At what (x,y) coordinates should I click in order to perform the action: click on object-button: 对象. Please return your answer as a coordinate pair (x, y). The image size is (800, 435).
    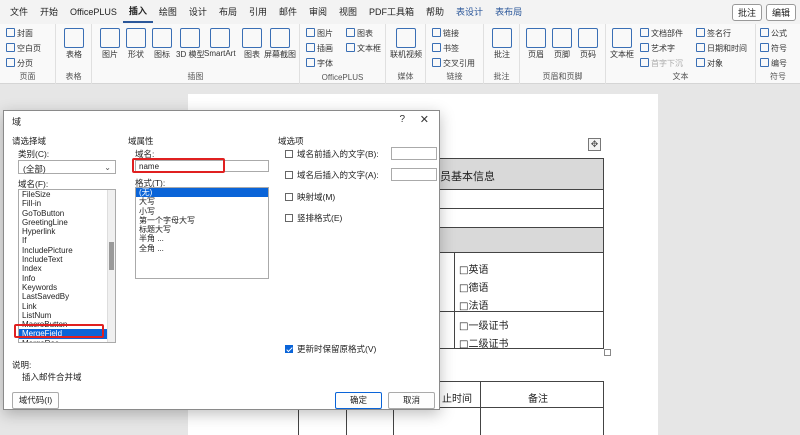
    Looking at the image, I should click on (709, 63).